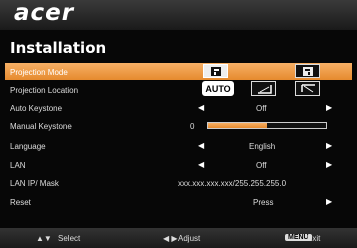 The height and width of the screenshot is (248, 357). Describe the element at coordinates (178, 145) in the screenshot. I see `menu-row-language: Language ◀ English ▶` at that location.